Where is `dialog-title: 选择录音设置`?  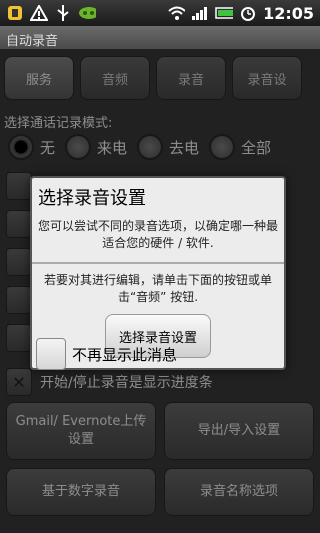 dialog-title: 选择录音设置 is located at coordinates (92, 198).